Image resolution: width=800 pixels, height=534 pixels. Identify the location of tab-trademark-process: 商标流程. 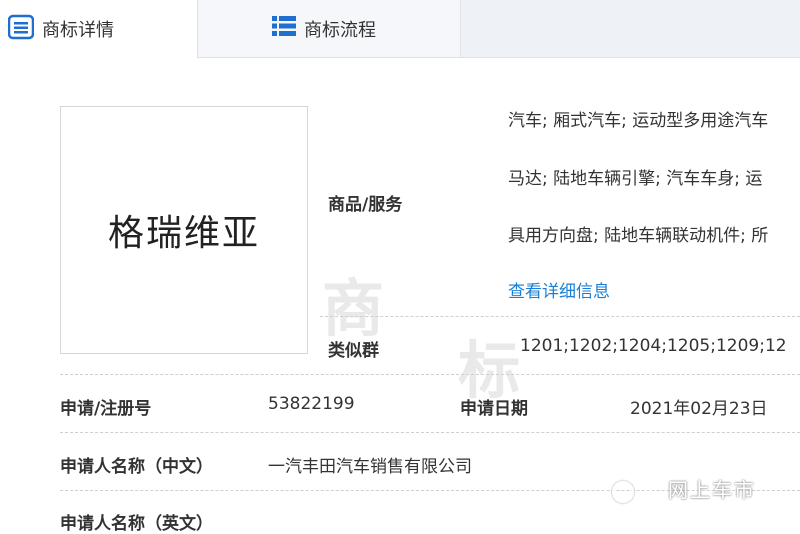
(330, 28).